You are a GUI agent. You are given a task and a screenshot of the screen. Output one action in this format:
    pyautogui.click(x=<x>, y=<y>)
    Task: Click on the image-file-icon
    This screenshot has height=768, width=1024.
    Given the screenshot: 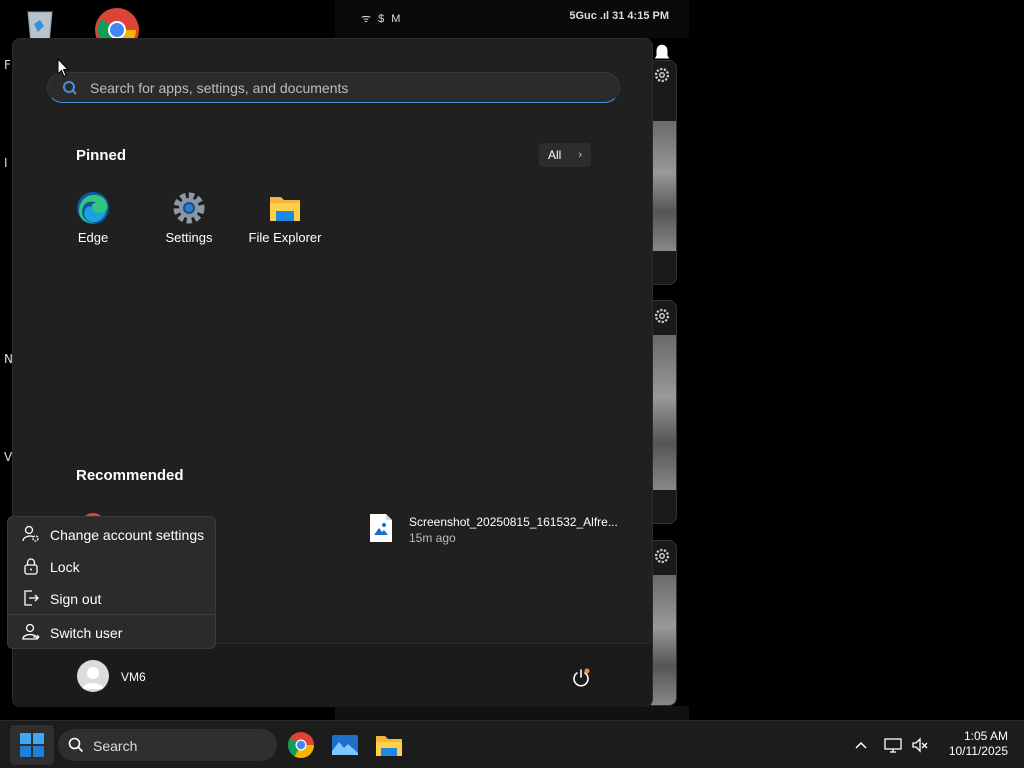 What is the action you would take?
    pyautogui.click(x=381, y=528)
    